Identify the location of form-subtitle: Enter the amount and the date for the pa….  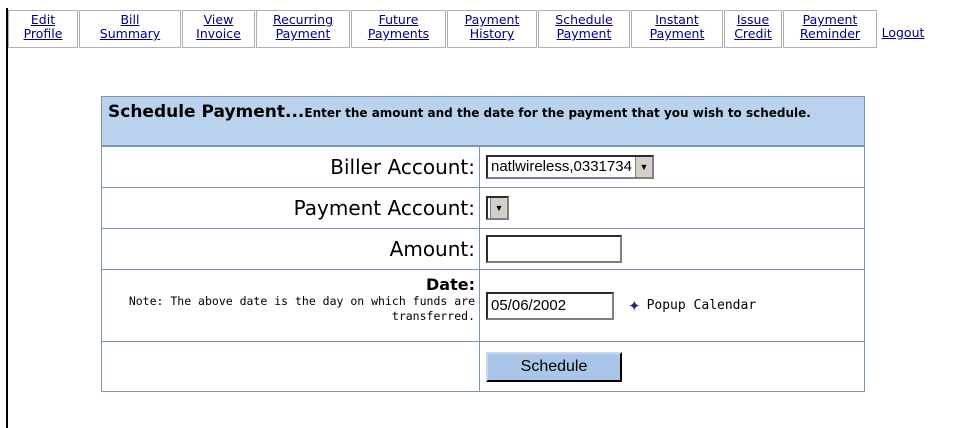
(557, 113).